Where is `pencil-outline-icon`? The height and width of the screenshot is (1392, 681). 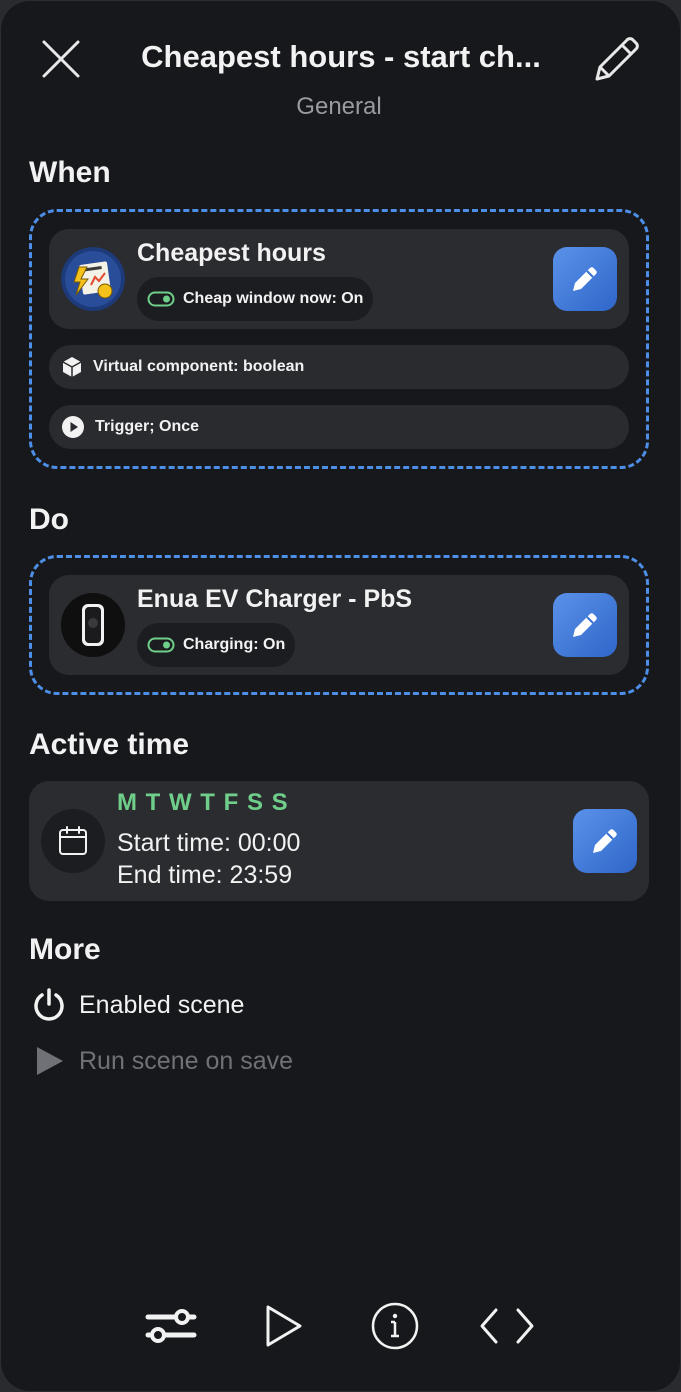
pencil-outline-icon is located at coordinates (617, 59).